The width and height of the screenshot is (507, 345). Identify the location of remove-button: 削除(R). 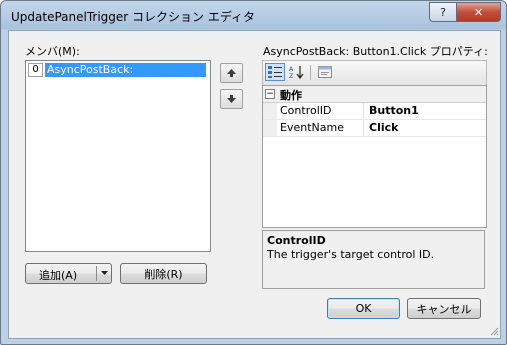
(163, 273).